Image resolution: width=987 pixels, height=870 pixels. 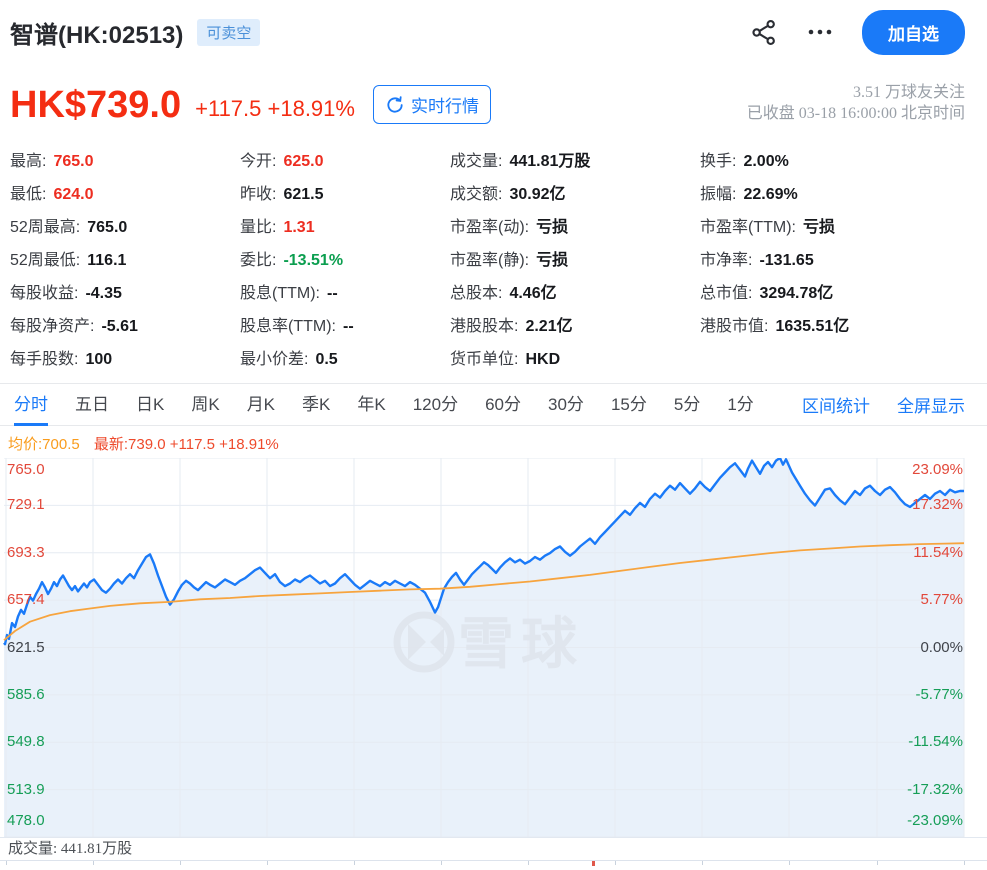 I want to click on stat-value: -13.51%, so click(x=313, y=260).